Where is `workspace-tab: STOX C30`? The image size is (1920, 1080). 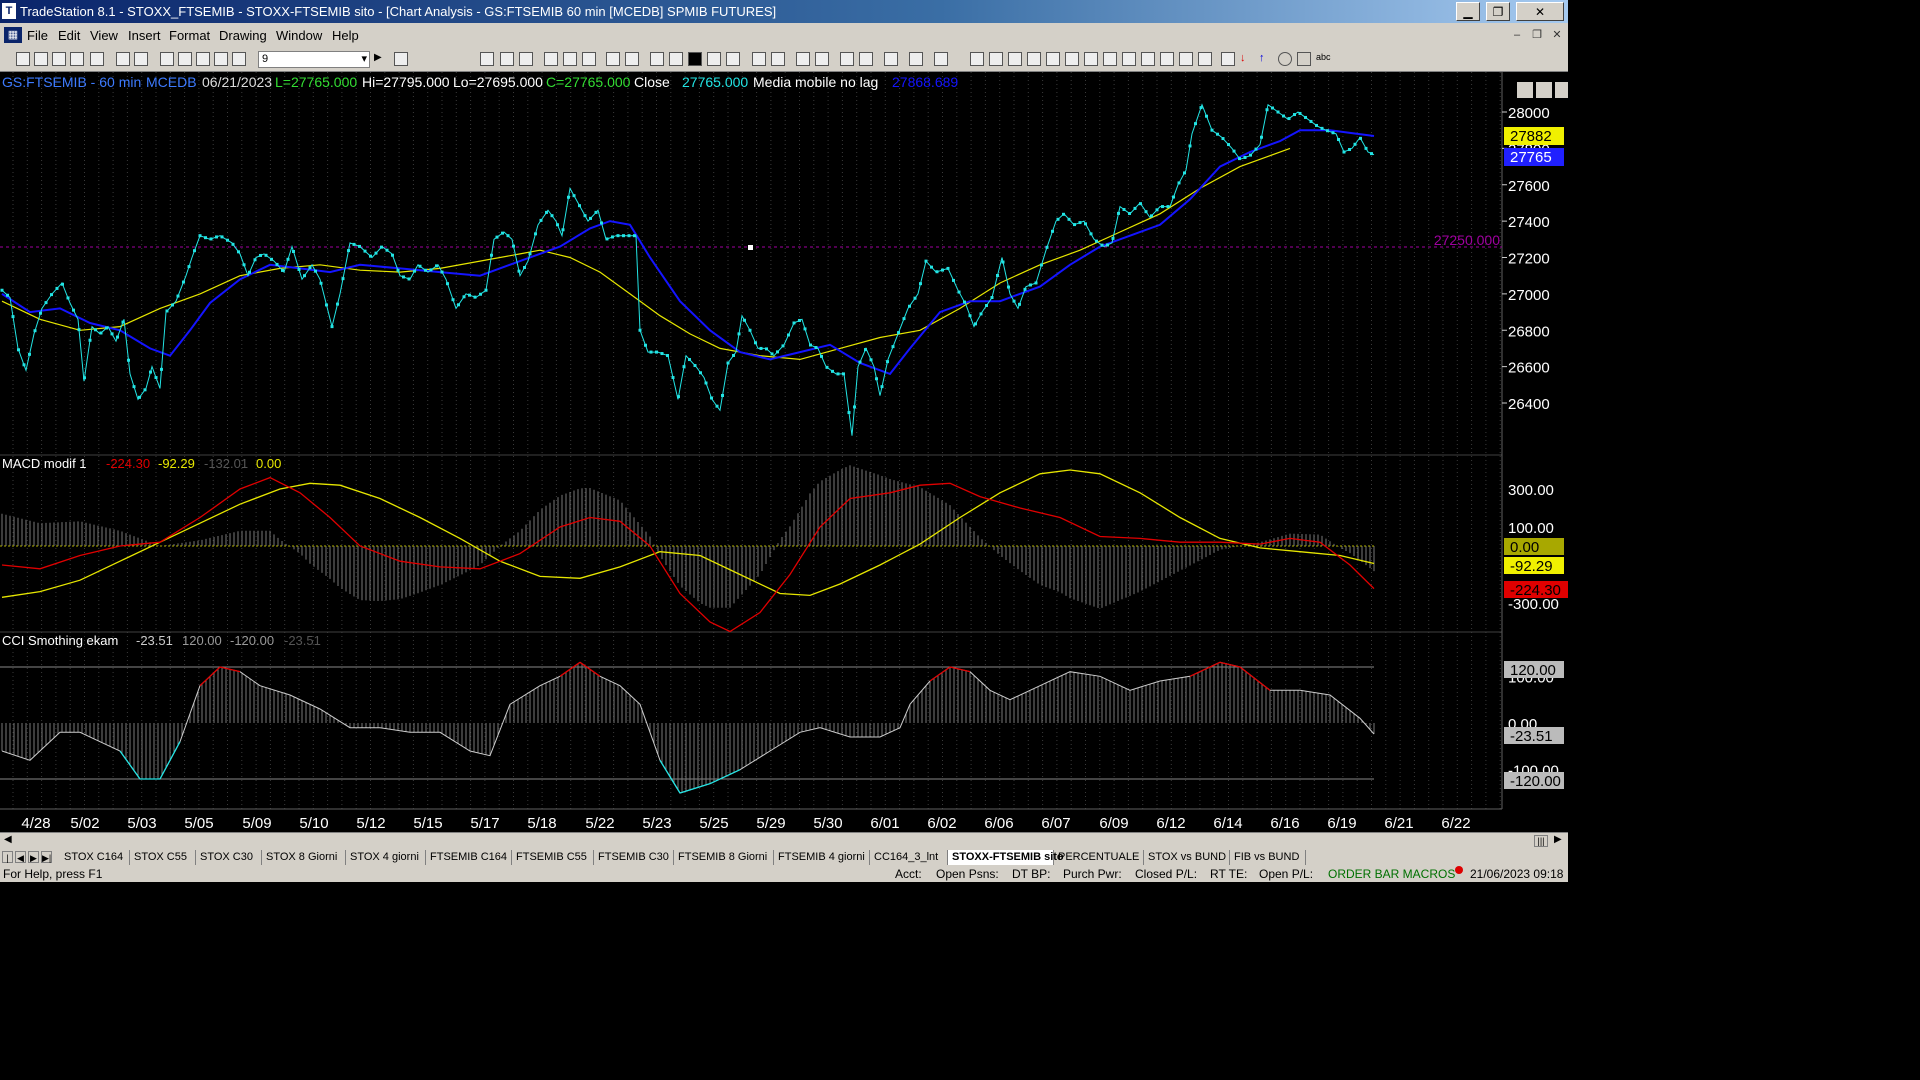
workspace-tab: STOX C30 is located at coordinates (229, 857).